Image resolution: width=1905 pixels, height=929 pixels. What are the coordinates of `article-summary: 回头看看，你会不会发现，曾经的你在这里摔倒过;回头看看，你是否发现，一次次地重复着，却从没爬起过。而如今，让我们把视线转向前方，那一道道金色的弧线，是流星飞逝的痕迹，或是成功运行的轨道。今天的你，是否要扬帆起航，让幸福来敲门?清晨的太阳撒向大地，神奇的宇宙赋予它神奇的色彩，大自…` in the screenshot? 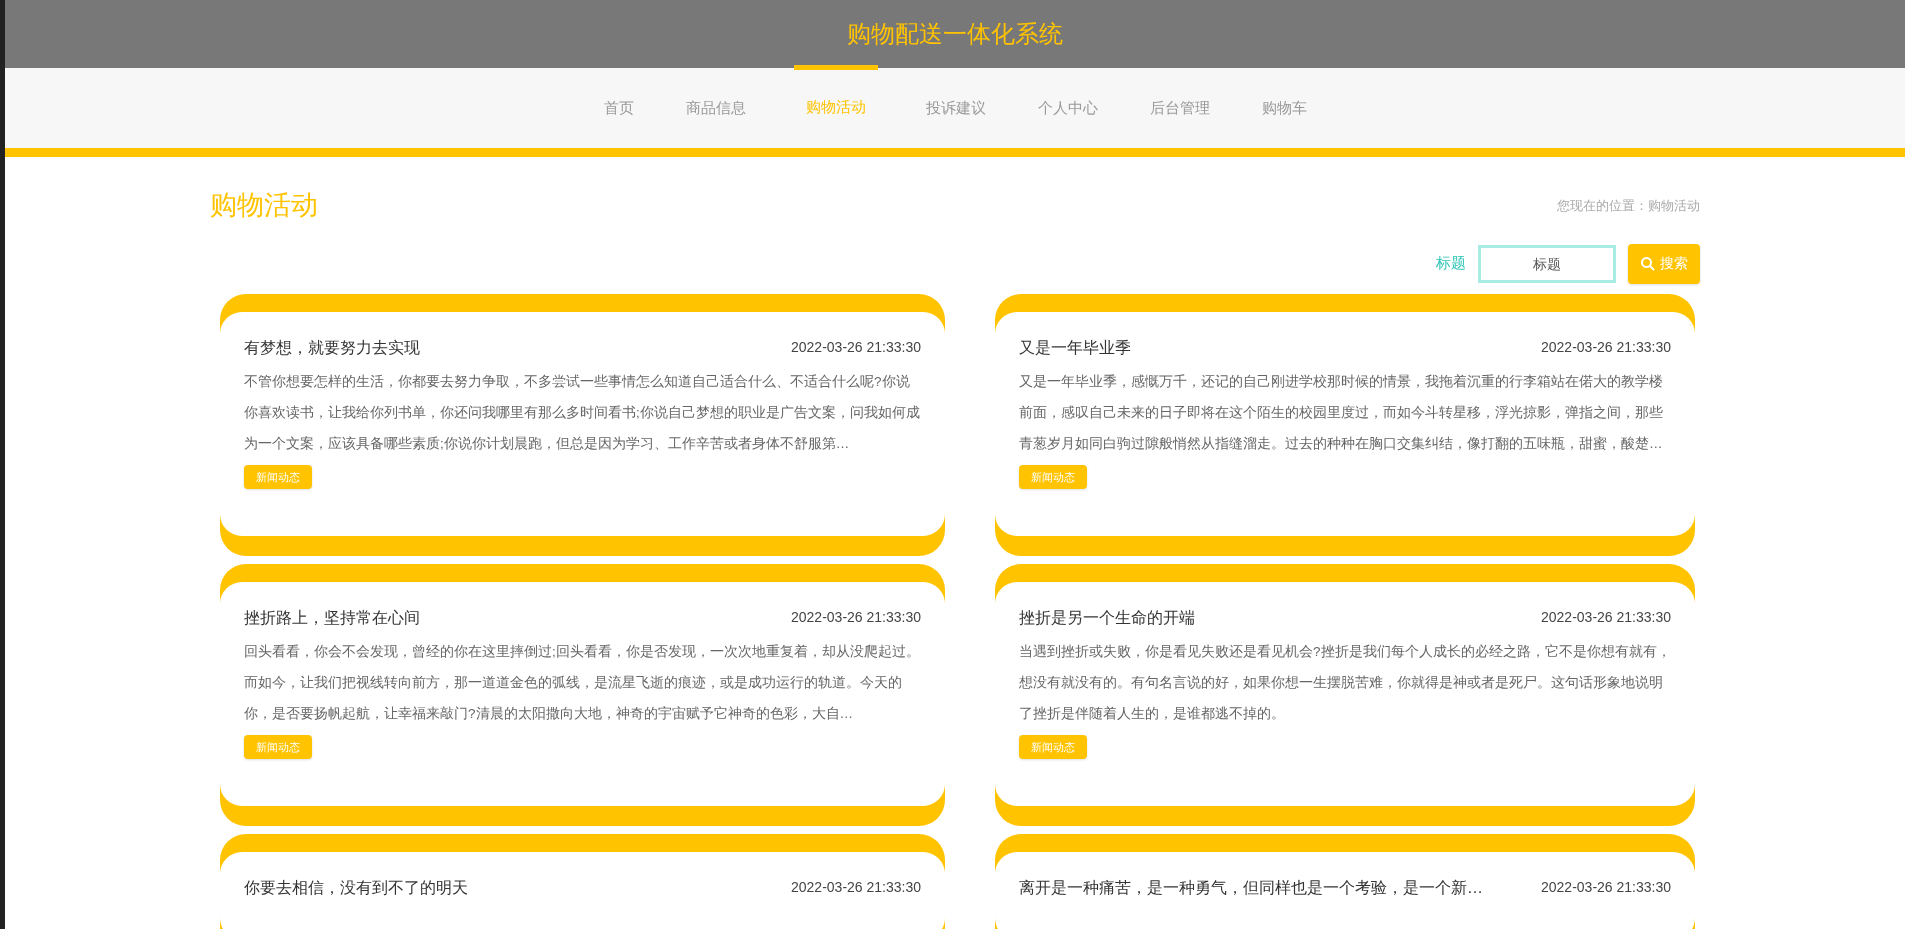 It's located at (582, 682).